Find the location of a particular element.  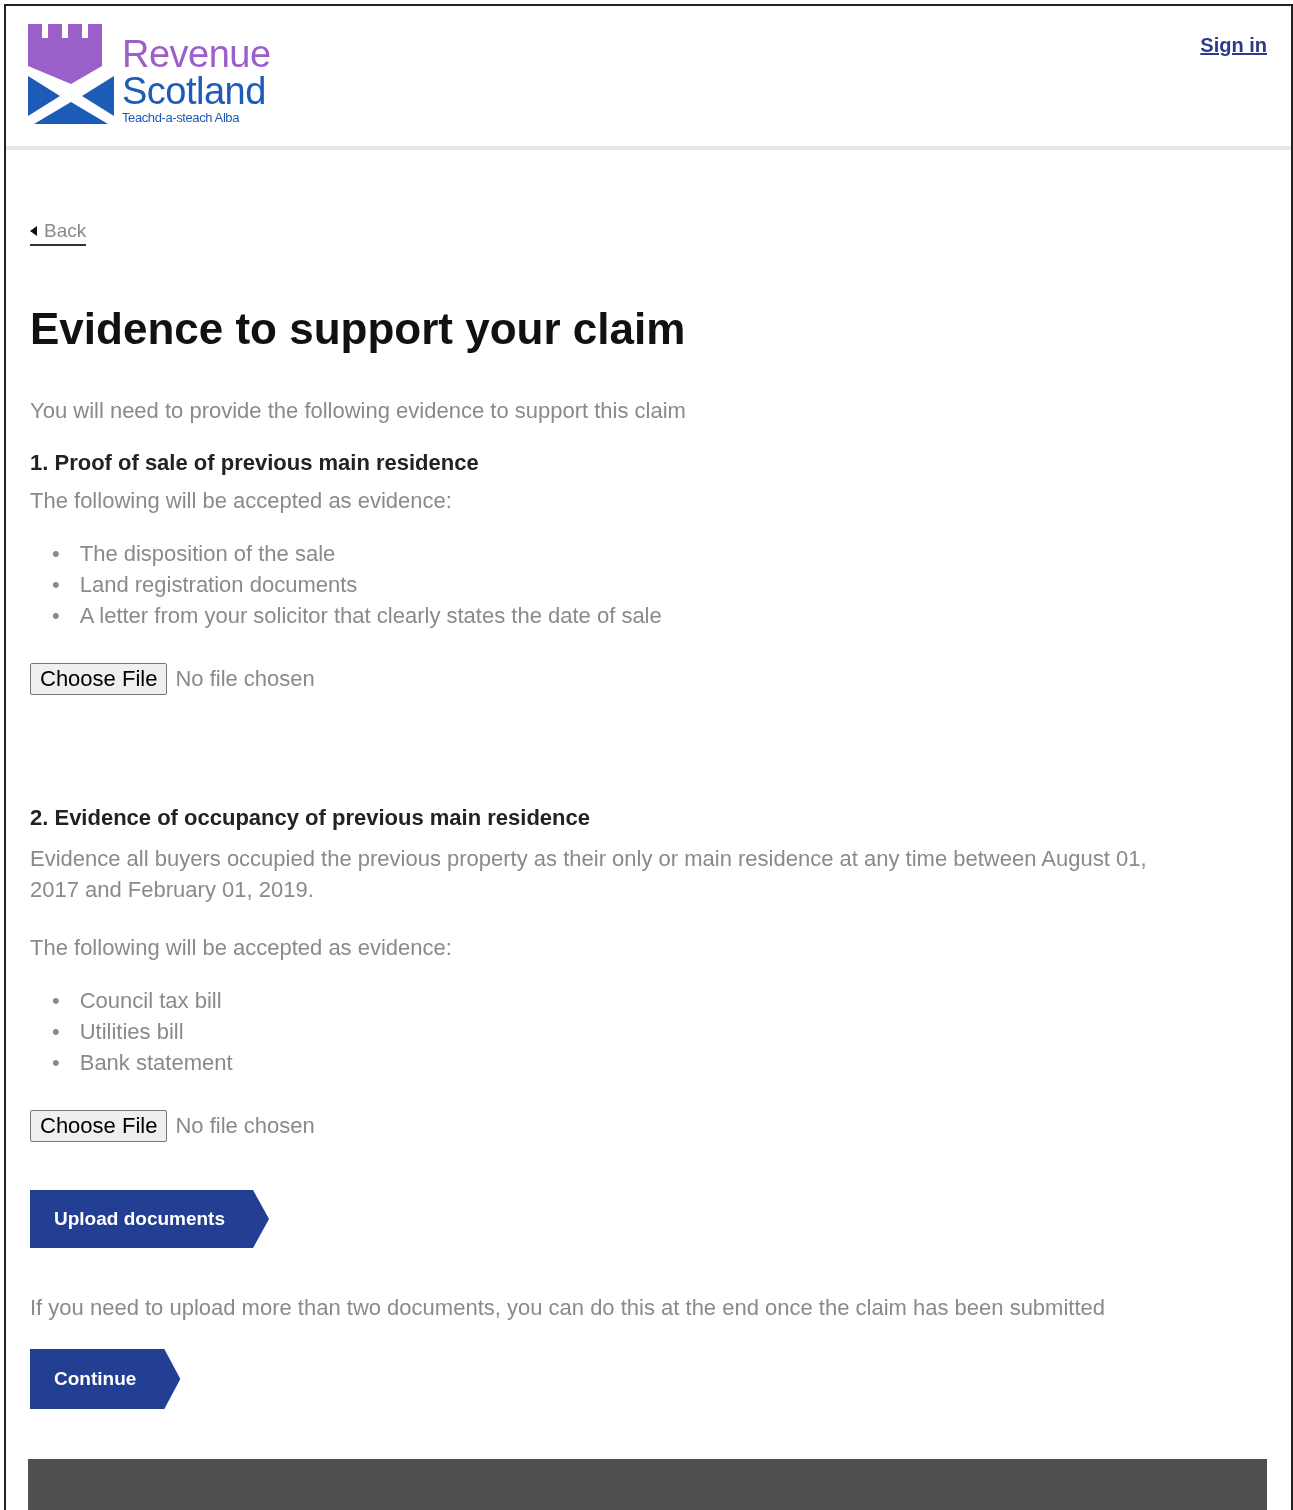

page-title: Evidence to support your claim is located at coordinates (358, 329).